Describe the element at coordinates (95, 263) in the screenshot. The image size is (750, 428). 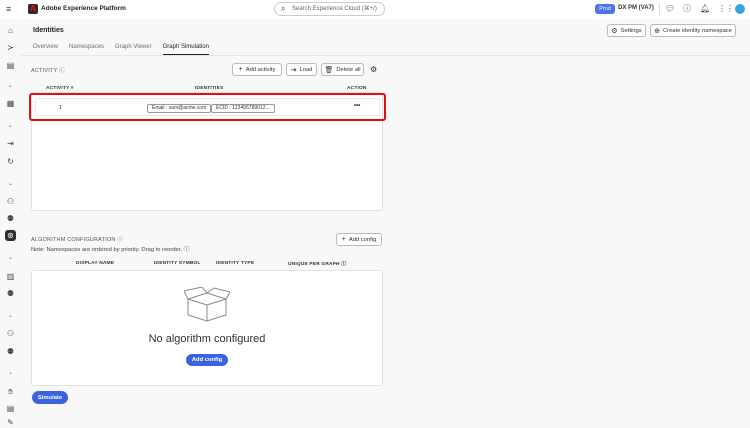
I see `column-header: DISPLAY NAME` at that location.